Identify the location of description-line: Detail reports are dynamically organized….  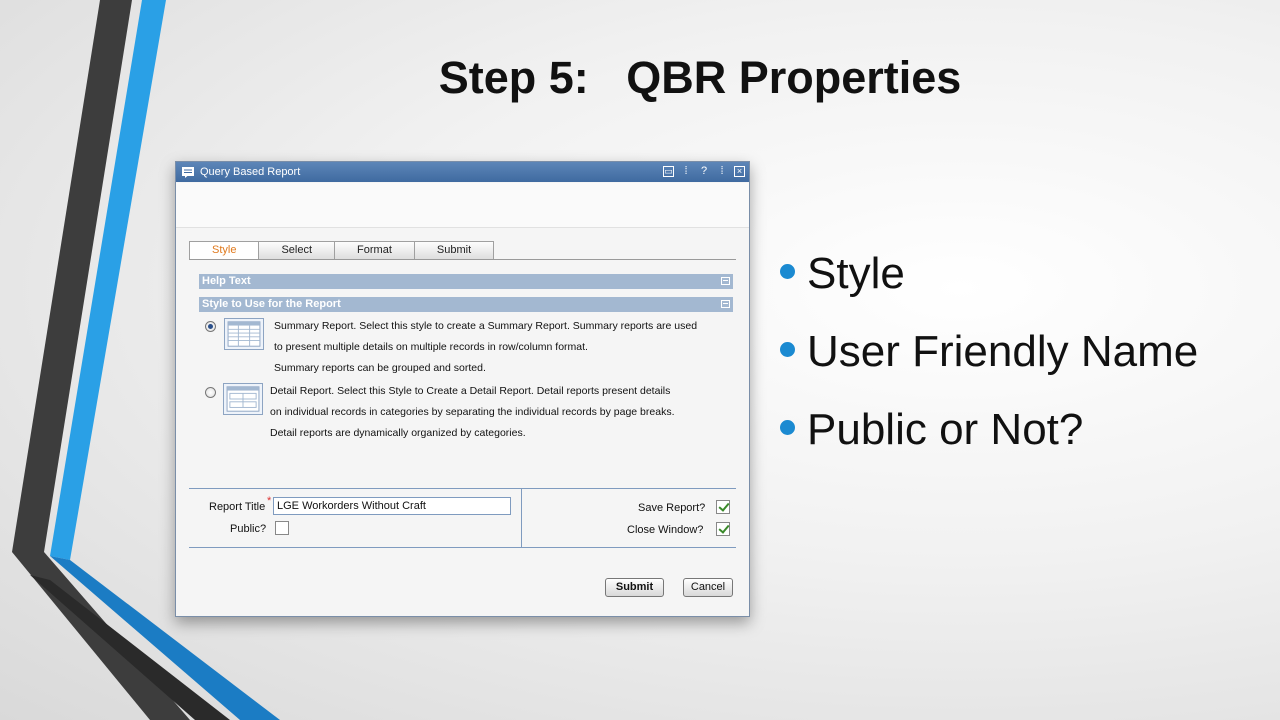
(398, 433).